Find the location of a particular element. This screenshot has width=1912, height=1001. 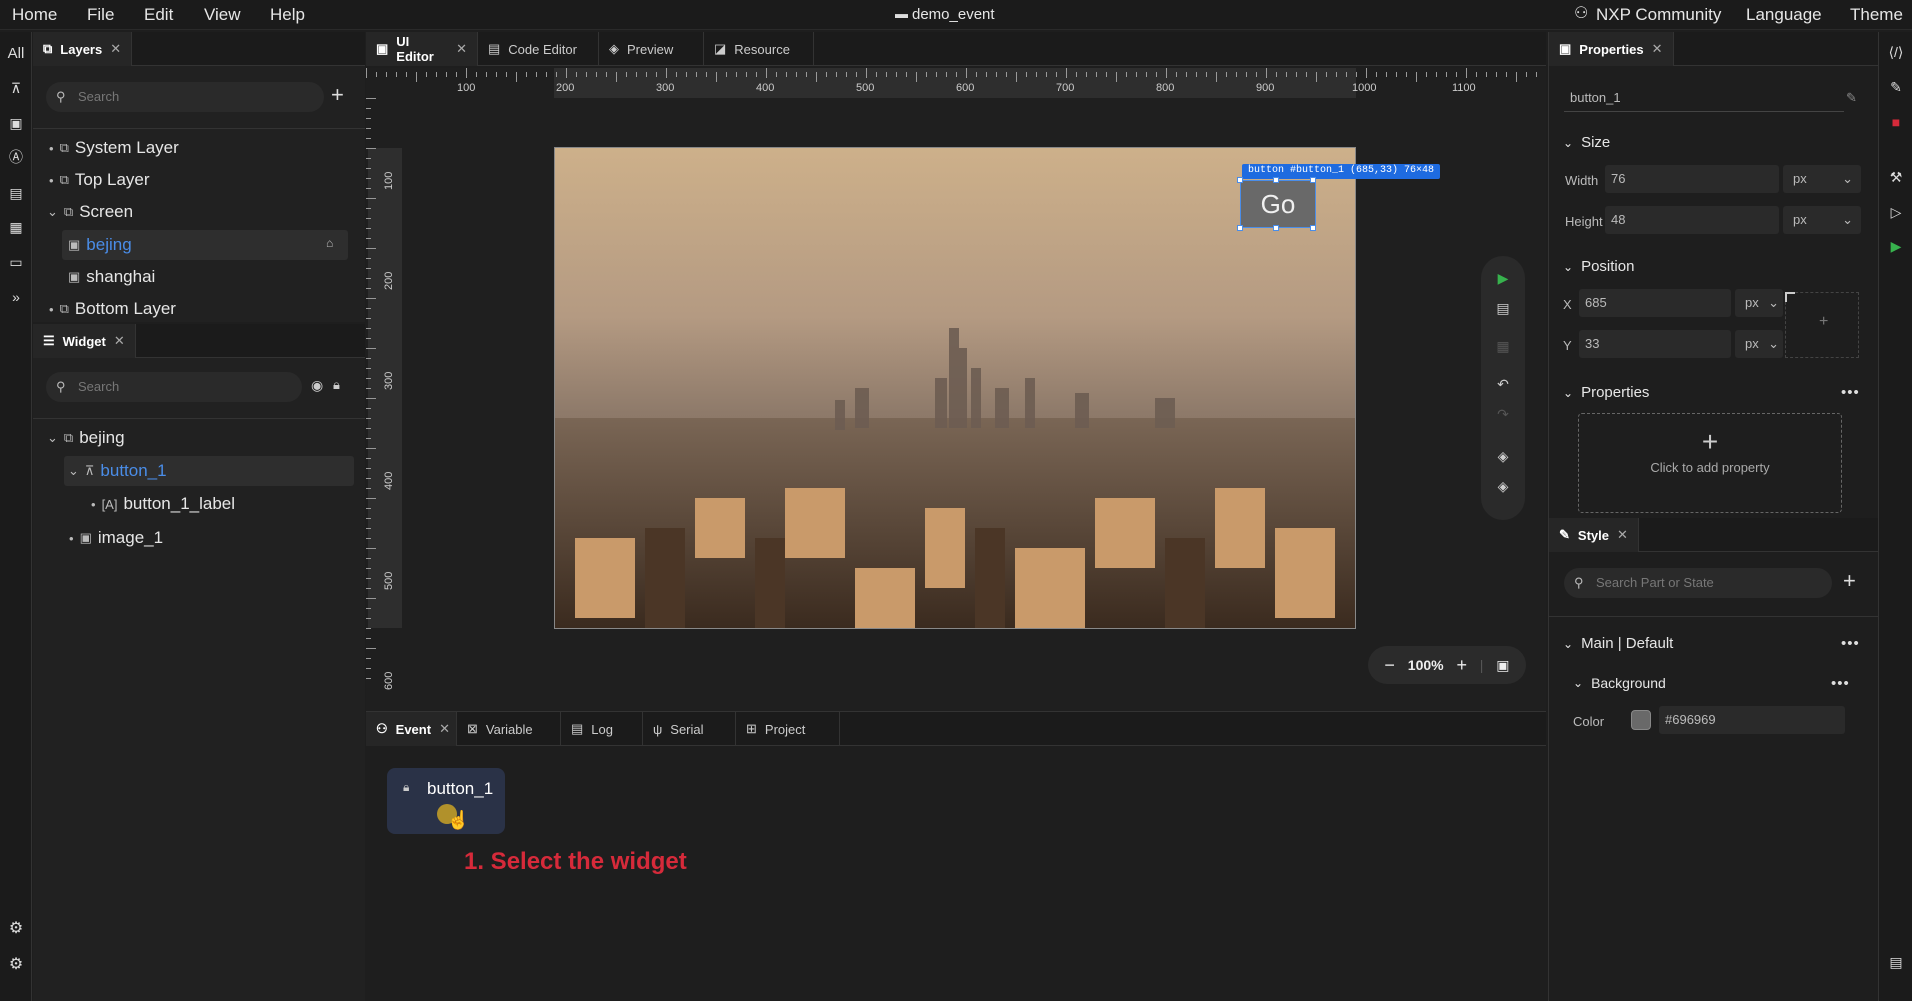

screen-bejing: ▣ bejing is located at coordinates (100, 245).